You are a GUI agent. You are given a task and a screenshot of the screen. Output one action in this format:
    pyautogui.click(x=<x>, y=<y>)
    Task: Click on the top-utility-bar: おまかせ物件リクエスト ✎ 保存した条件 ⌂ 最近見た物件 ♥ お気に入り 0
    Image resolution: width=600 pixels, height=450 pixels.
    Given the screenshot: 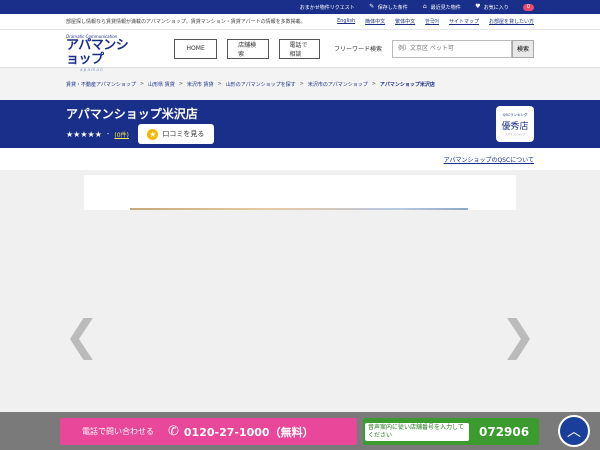 What is the action you would take?
    pyautogui.click(x=300, y=7)
    